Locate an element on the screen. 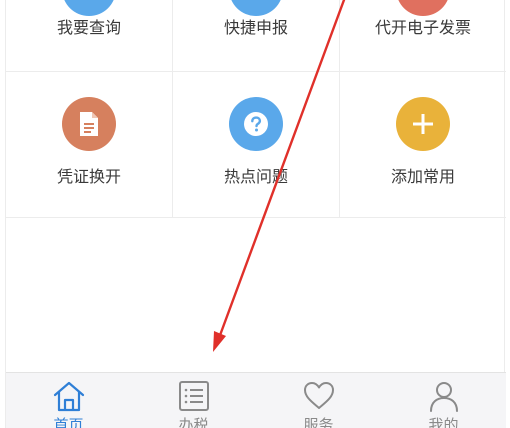 The width and height of the screenshot is (510, 428). grid-item-quick-declare: 快捷申报 is located at coordinates (256, 36).